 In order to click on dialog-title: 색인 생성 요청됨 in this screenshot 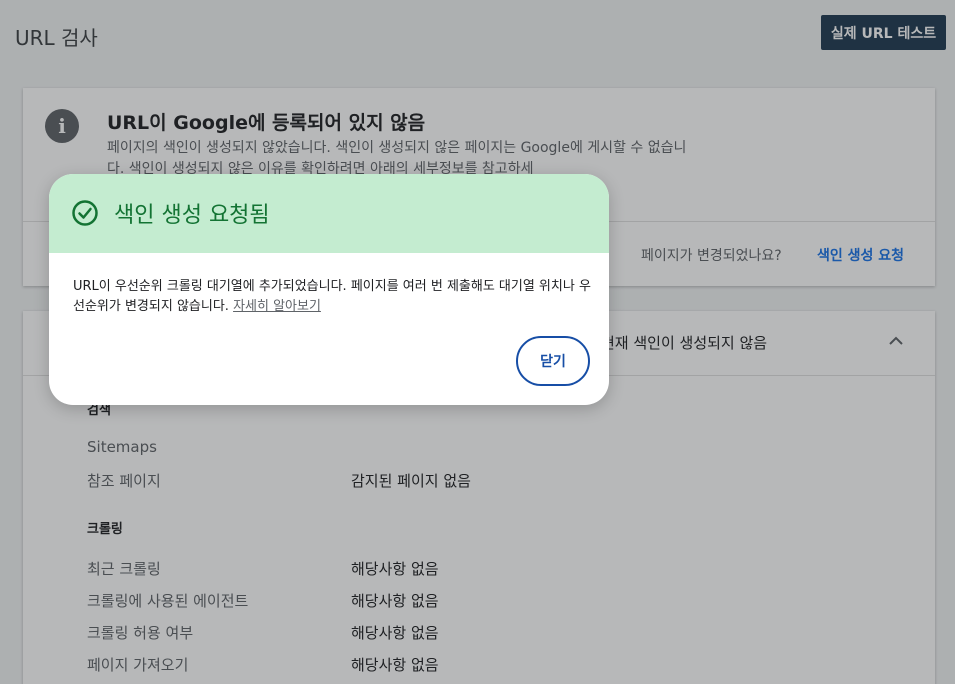, I will do `click(192, 215)`.